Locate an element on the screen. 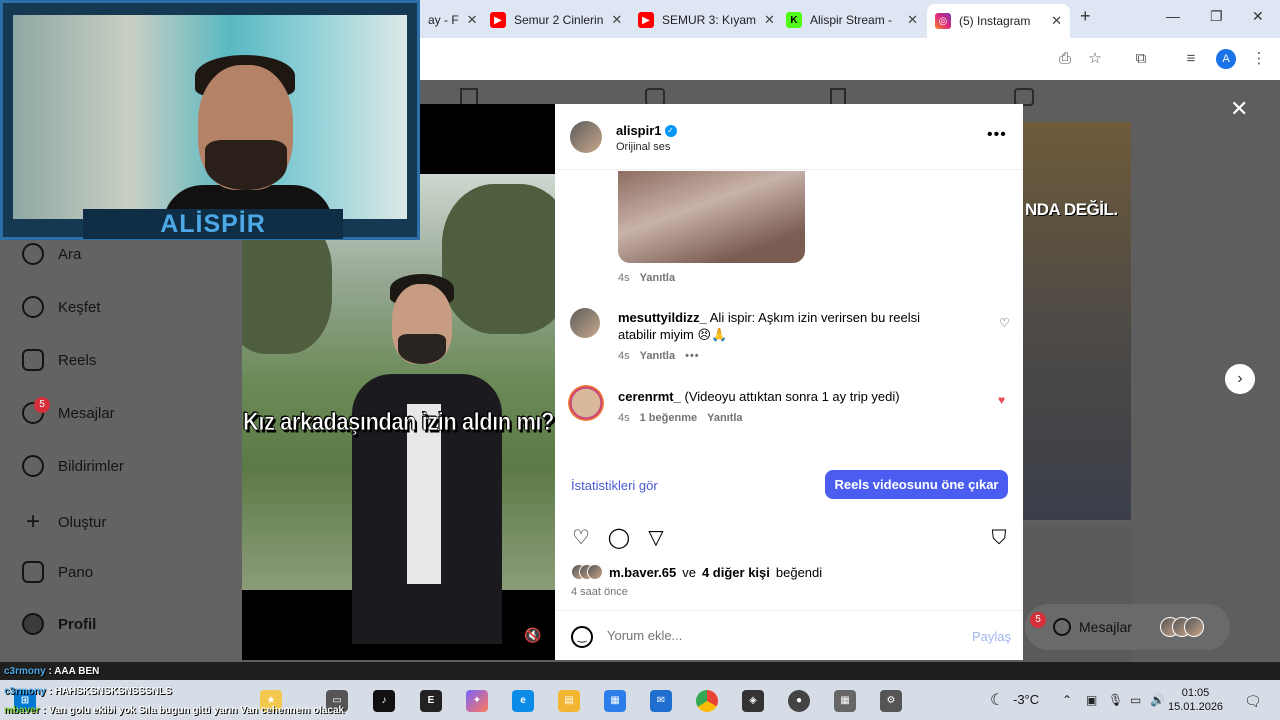 This screenshot has width=1280, height=720. tray-clock: 01:05 15.01.2026 is located at coordinates (1195, 700).